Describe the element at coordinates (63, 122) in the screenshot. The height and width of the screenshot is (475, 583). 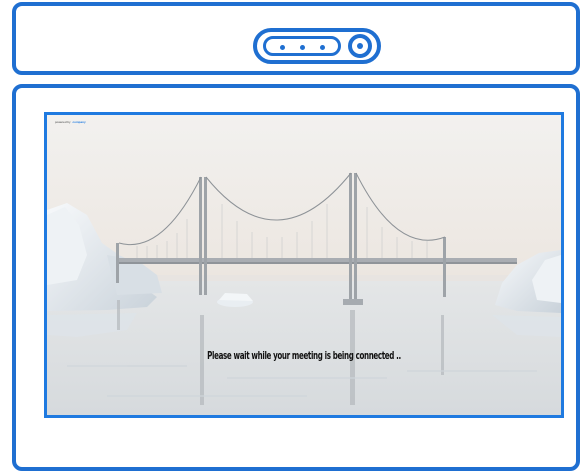
I see `powered-by-text: powered by` at that location.